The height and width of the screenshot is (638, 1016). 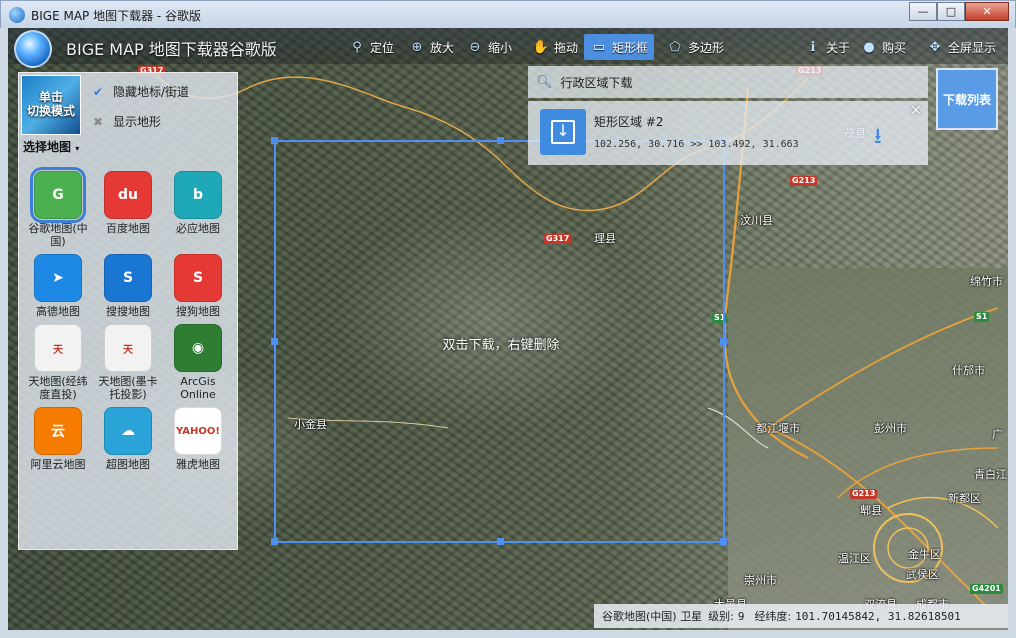 What do you see at coordinates (58, 278) in the screenshot?
I see `map-source-icon: ➤` at bounding box center [58, 278].